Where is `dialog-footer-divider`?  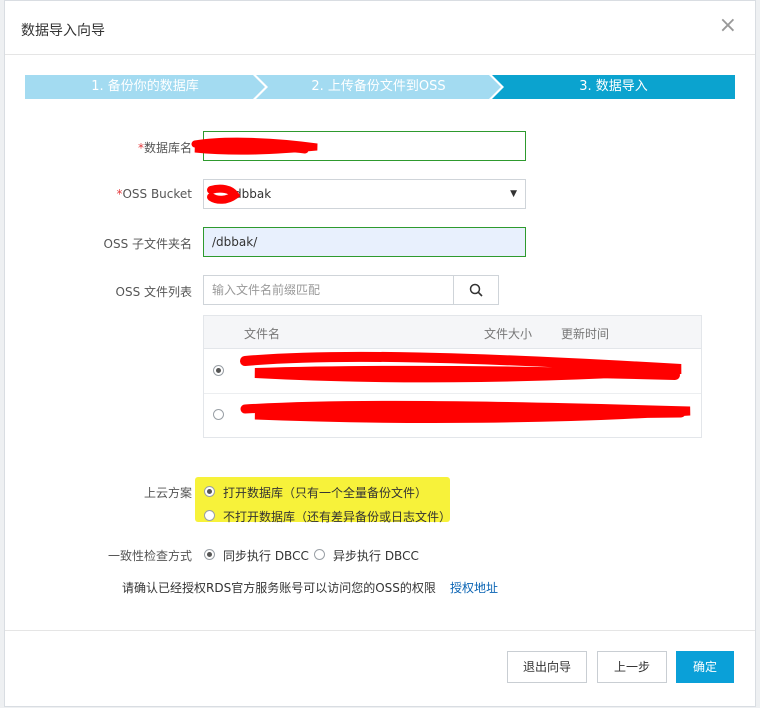
dialog-footer-divider is located at coordinates (380, 630).